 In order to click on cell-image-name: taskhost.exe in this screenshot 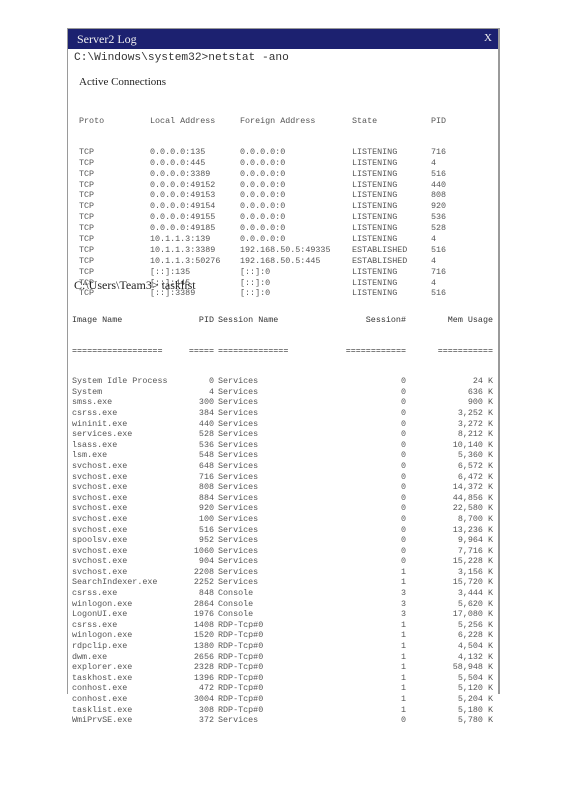, I will do `click(102, 677)`.